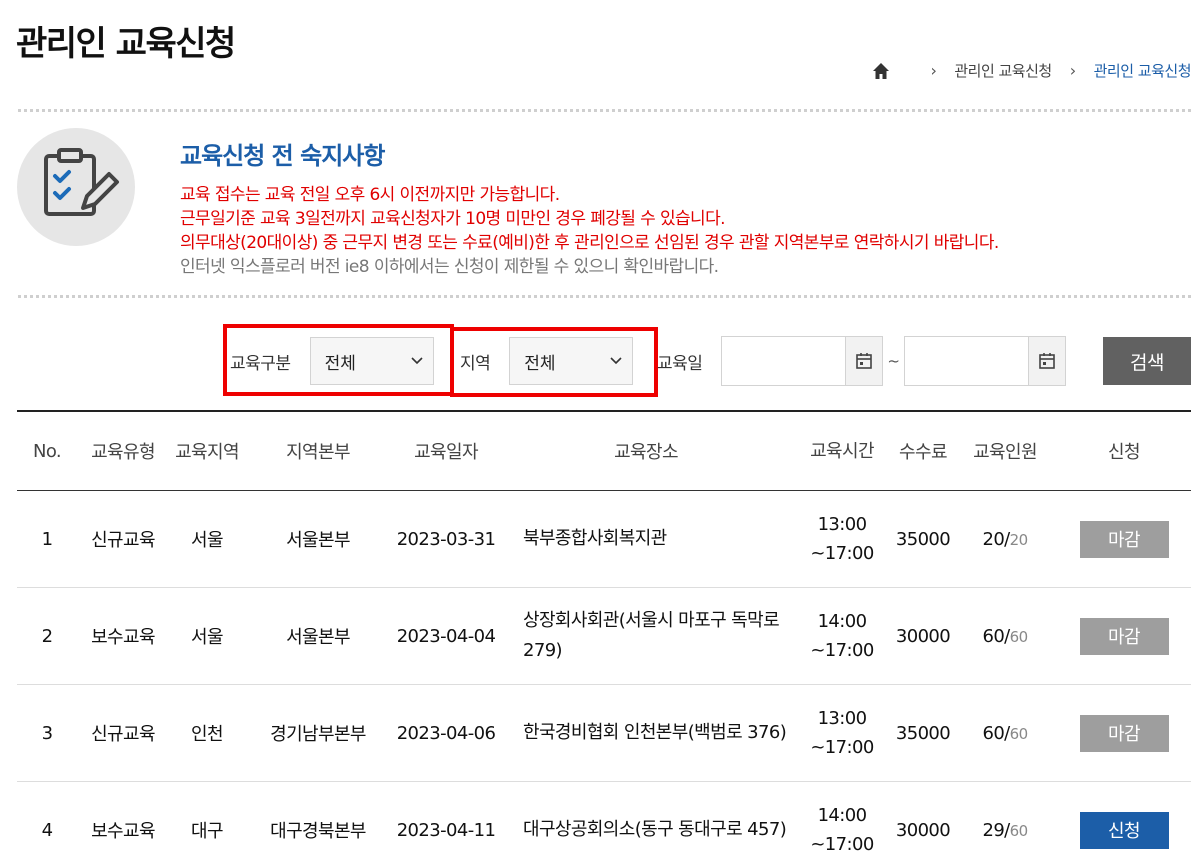  I want to click on cell-no: 2, so click(47, 636).